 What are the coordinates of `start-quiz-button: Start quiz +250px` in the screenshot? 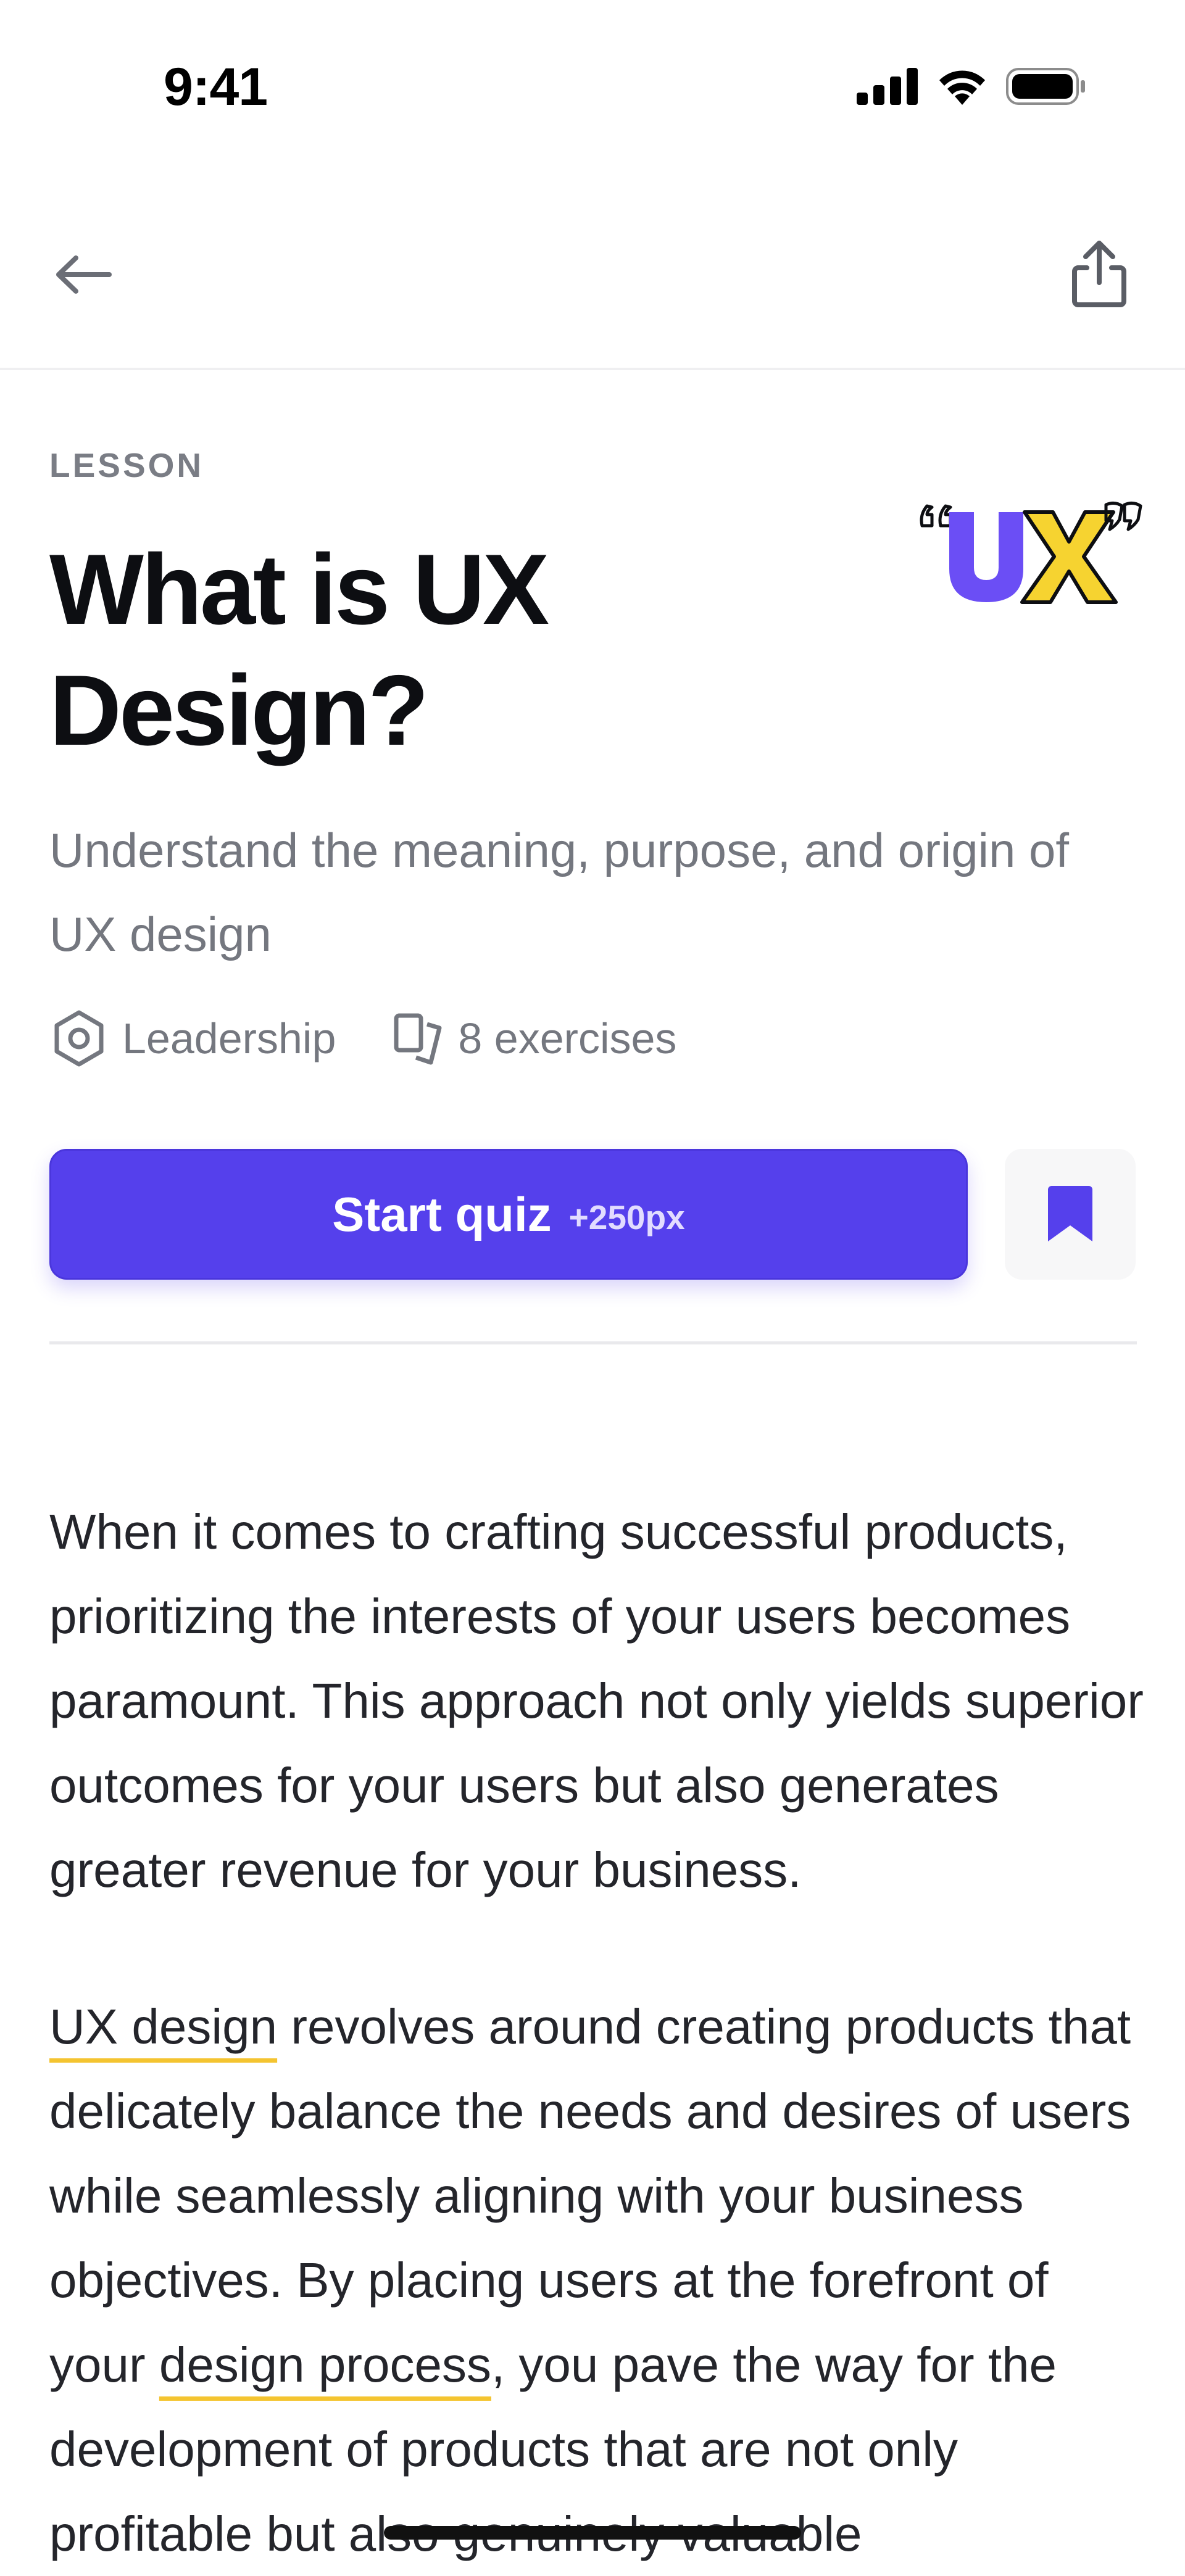 It's located at (508, 1214).